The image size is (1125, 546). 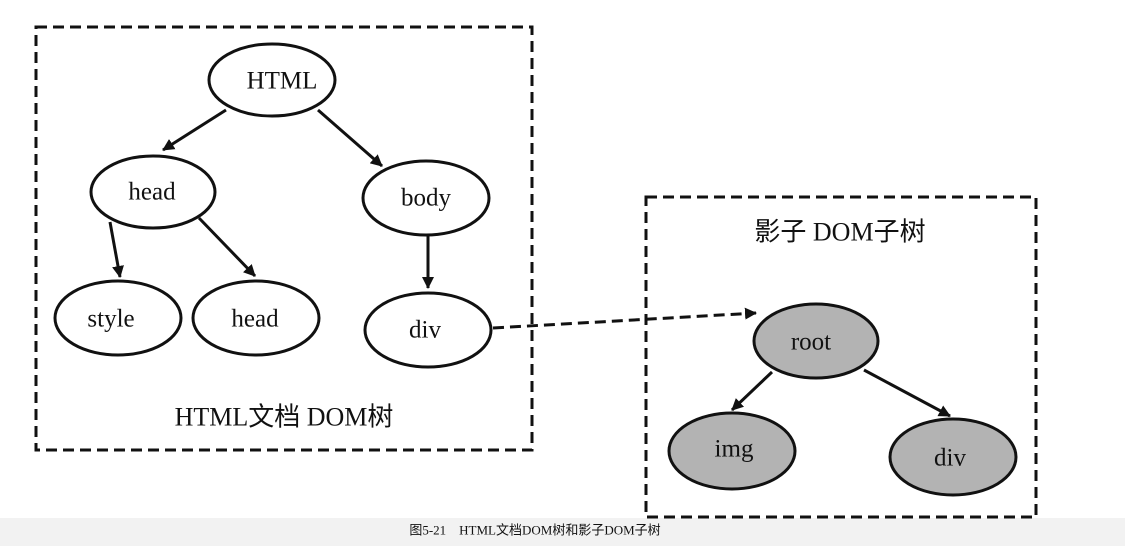 What do you see at coordinates (839, 232) in the screenshot?
I see `shadow-dom-subtree-label: 影子 DOM子树` at bounding box center [839, 232].